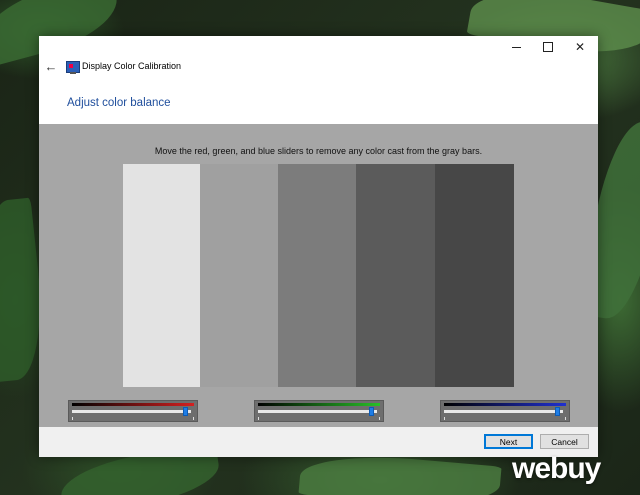  I want to click on close-button: ✕, so click(580, 47).